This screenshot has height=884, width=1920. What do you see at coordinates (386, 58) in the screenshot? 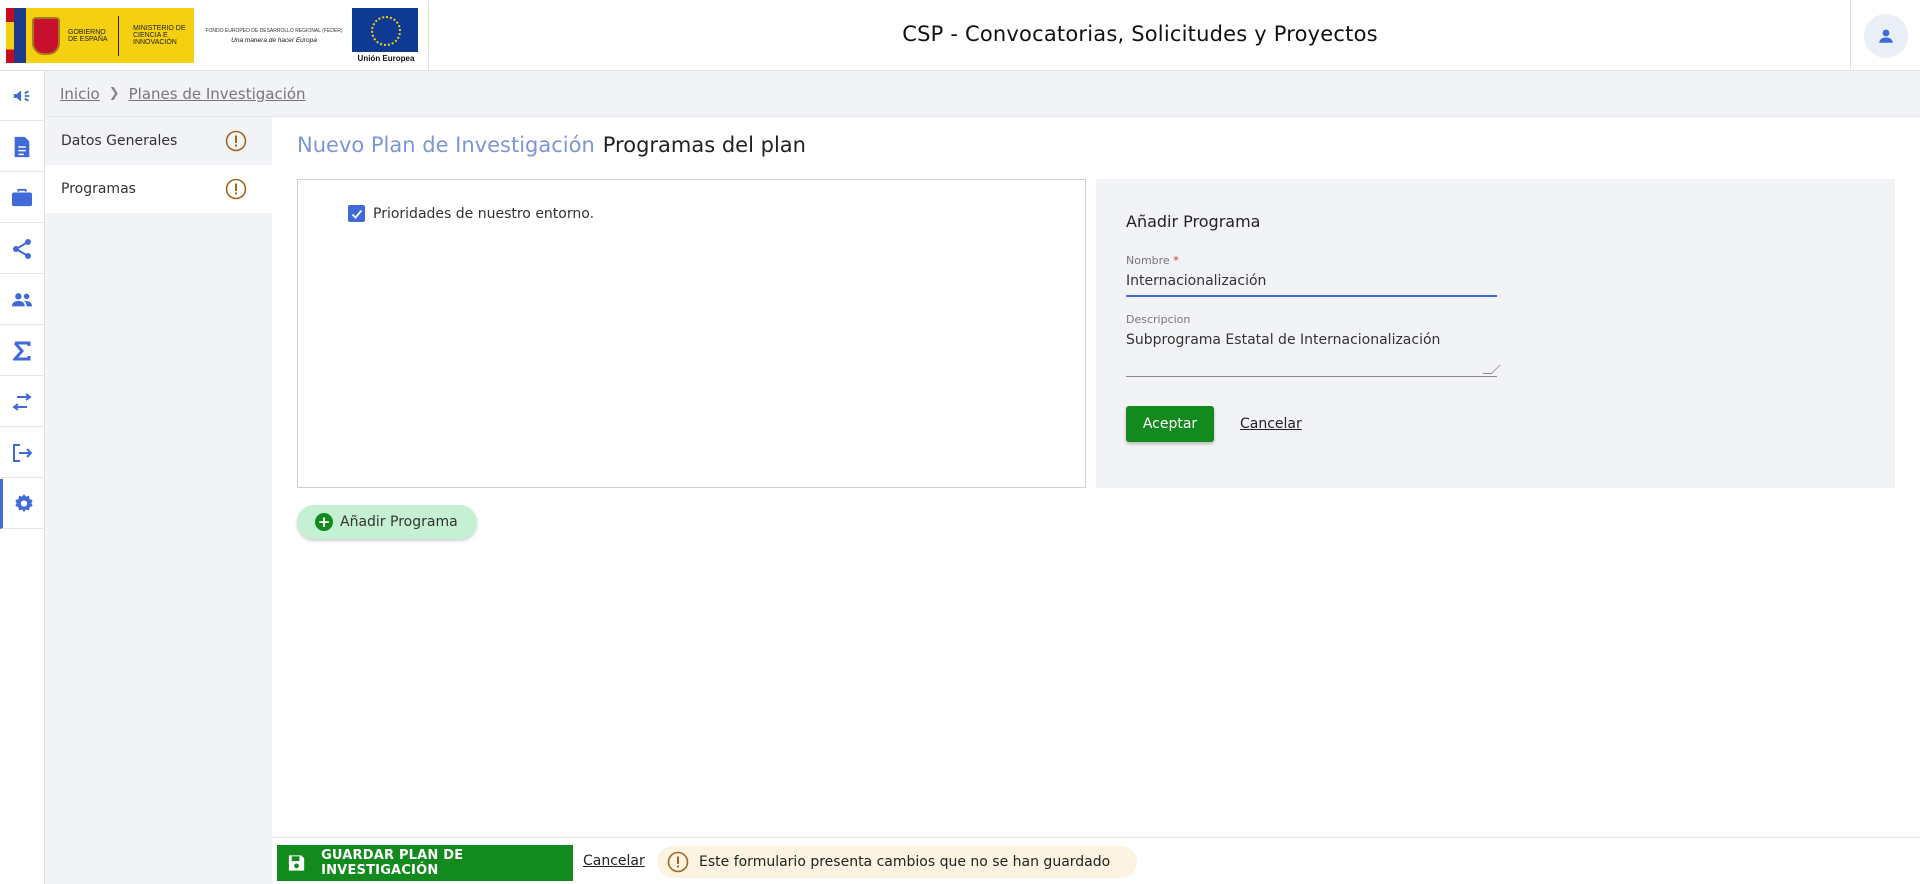
I see `eu-logo-label: Unión Europea` at bounding box center [386, 58].